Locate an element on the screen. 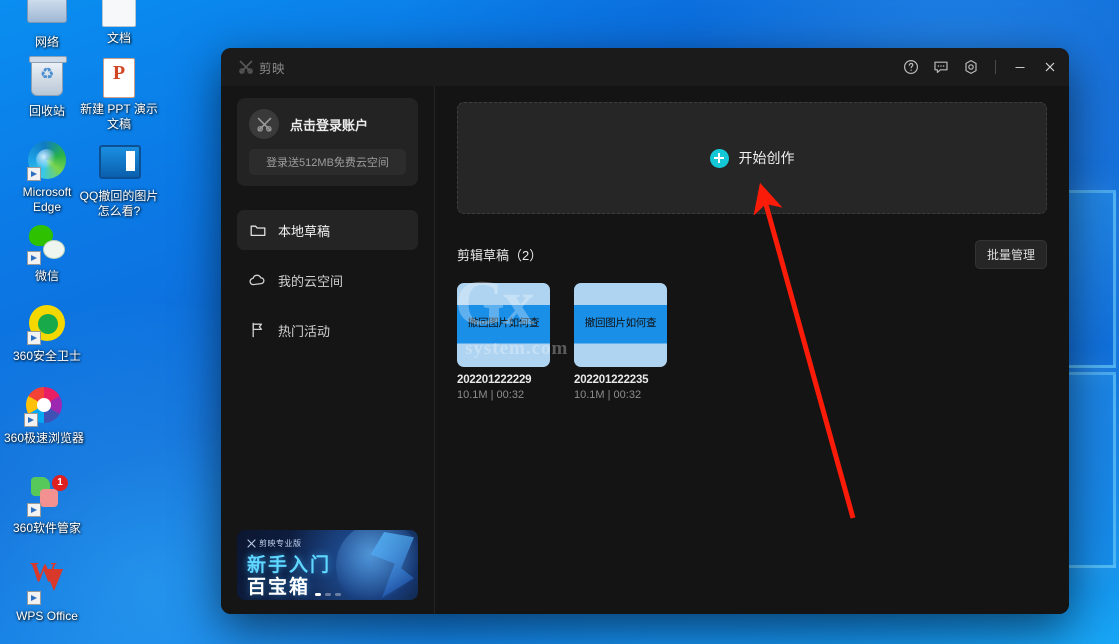  cloud-storage-promo-badge: 登录送512MB免费云空间 is located at coordinates (327, 162).